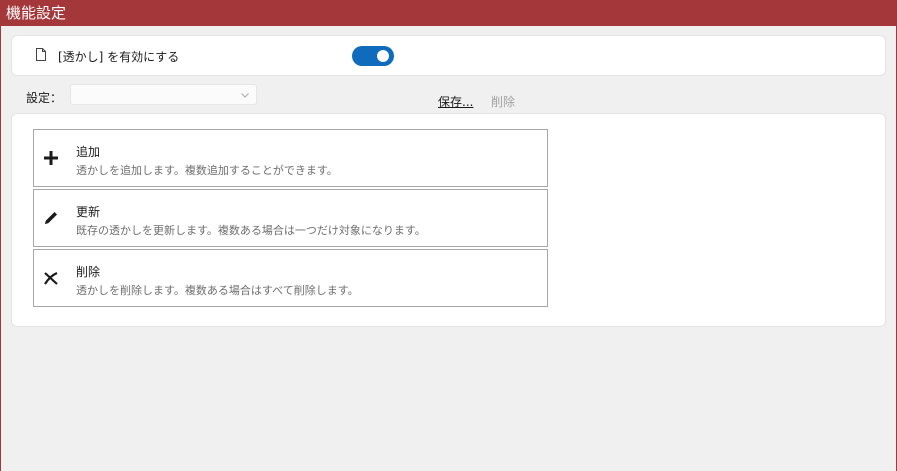  What do you see at coordinates (245, 95) in the screenshot?
I see `chevron-down-icon` at bounding box center [245, 95].